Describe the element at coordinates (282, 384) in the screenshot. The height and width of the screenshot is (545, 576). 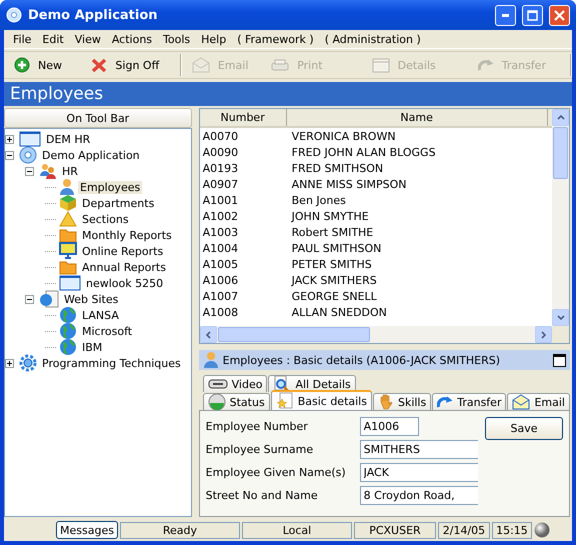
I see `magnifier-icon` at that location.